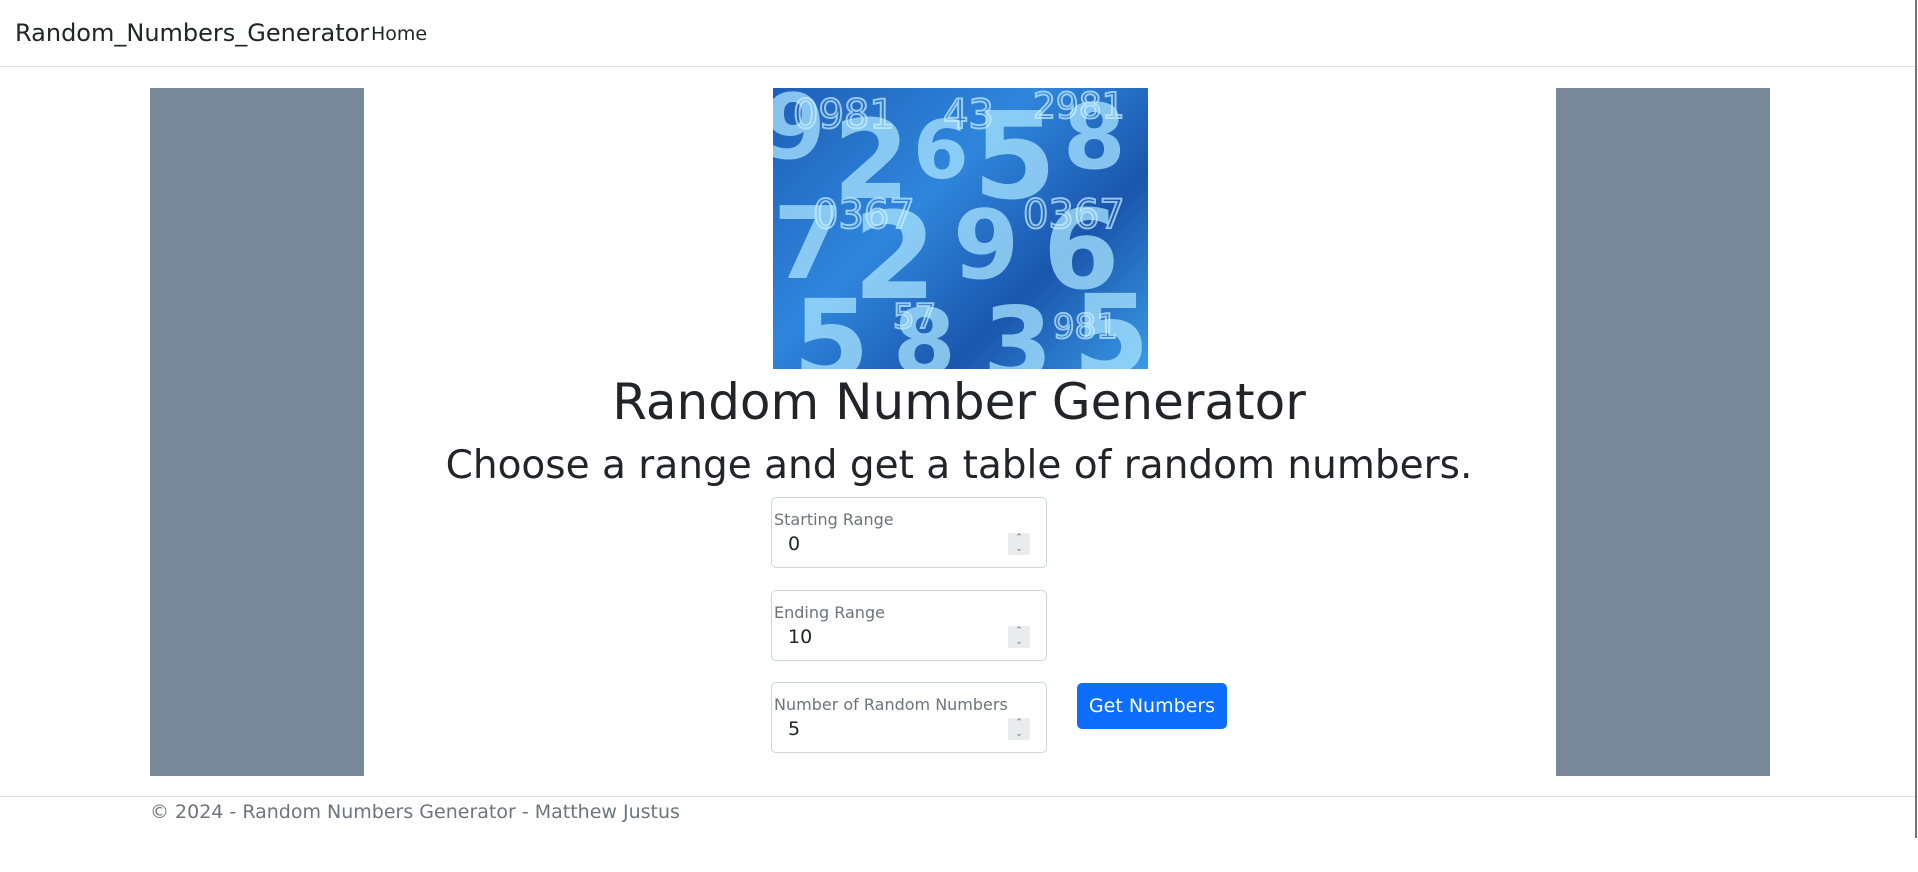 The width and height of the screenshot is (1918, 872). I want to click on right-side-panel, so click(1663, 432).